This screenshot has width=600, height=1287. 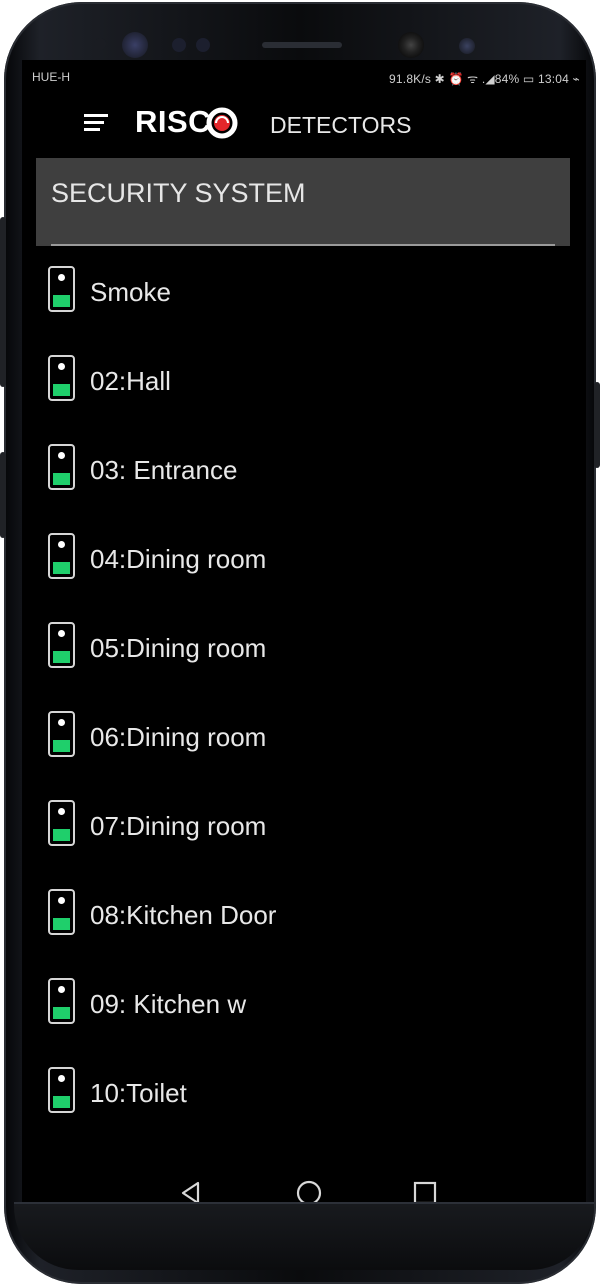 I want to click on iris-scanner, so click(x=135, y=45).